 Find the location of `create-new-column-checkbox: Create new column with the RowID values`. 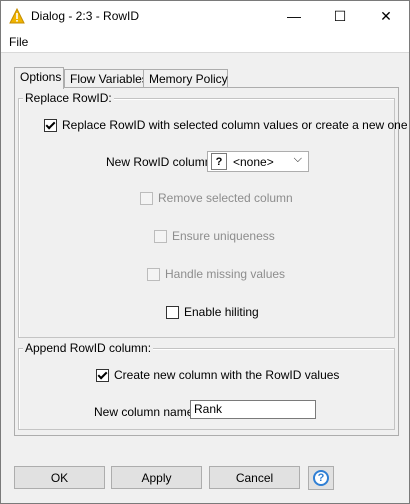

create-new-column-checkbox: Create new column with the RowID values is located at coordinates (217, 375).